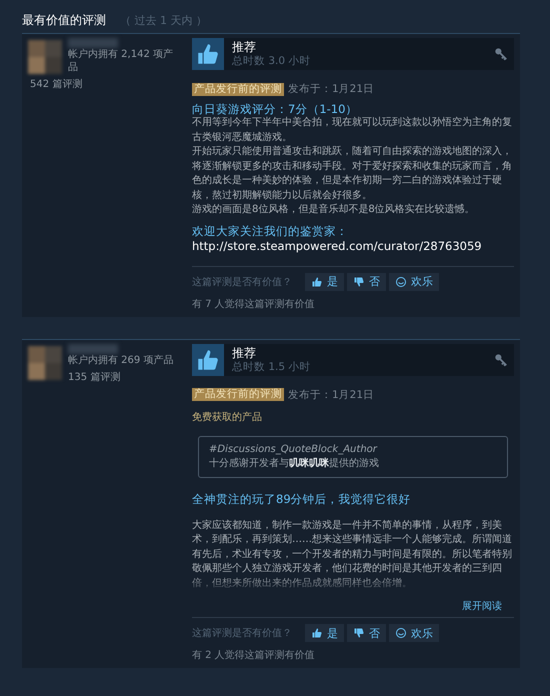 The image size is (550, 696). I want to click on hours-label: 总时数 1.5 小时, so click(272, 367).